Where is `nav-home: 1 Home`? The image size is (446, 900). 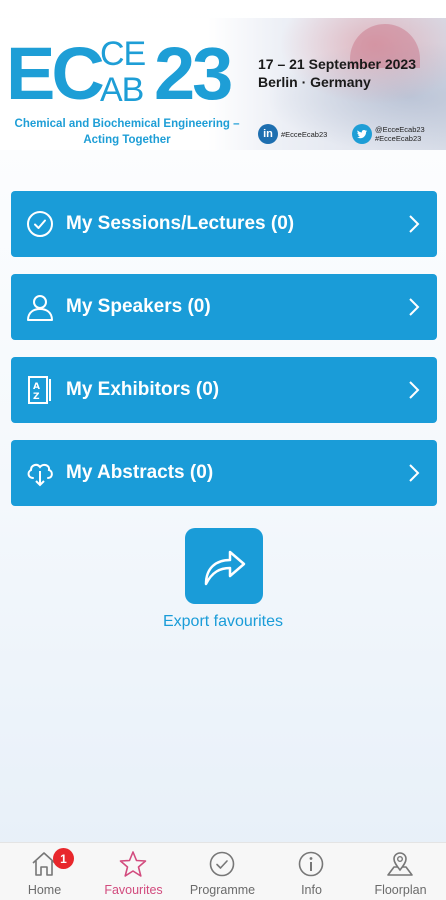 nav-home: 1 Home is located at coordinates (44, 871).